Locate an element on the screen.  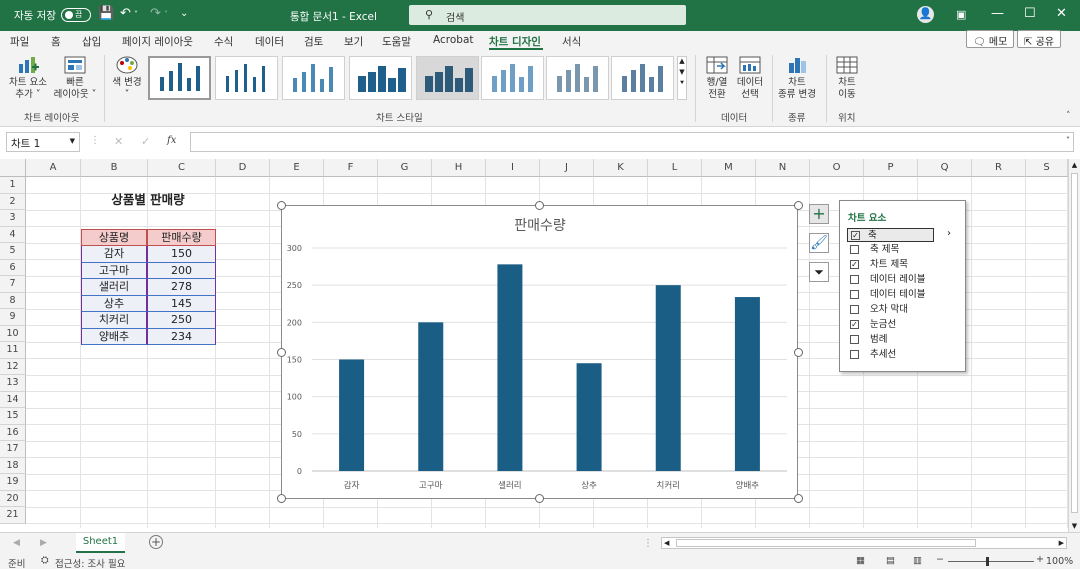
sheet-prev-icon: ◀ is located at coordinates (16, 543).